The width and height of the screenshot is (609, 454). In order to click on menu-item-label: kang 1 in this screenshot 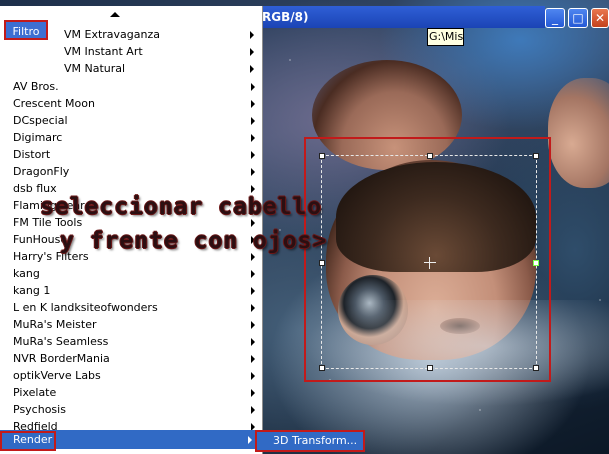, I will do `click(32, 290)`.